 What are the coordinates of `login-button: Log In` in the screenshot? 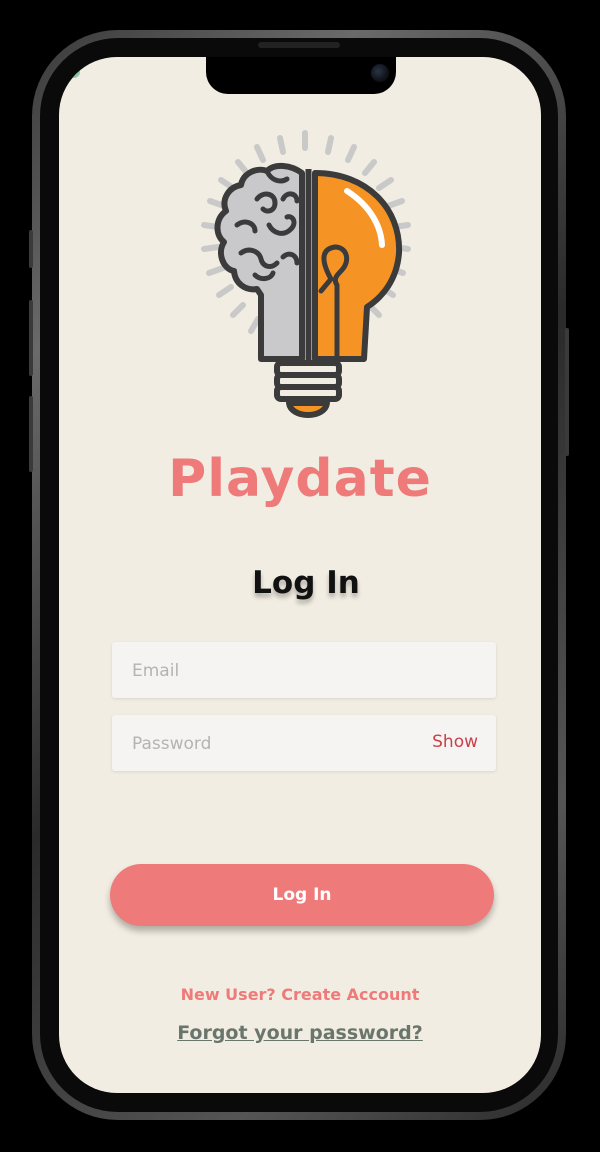 It's located at (302, 895).